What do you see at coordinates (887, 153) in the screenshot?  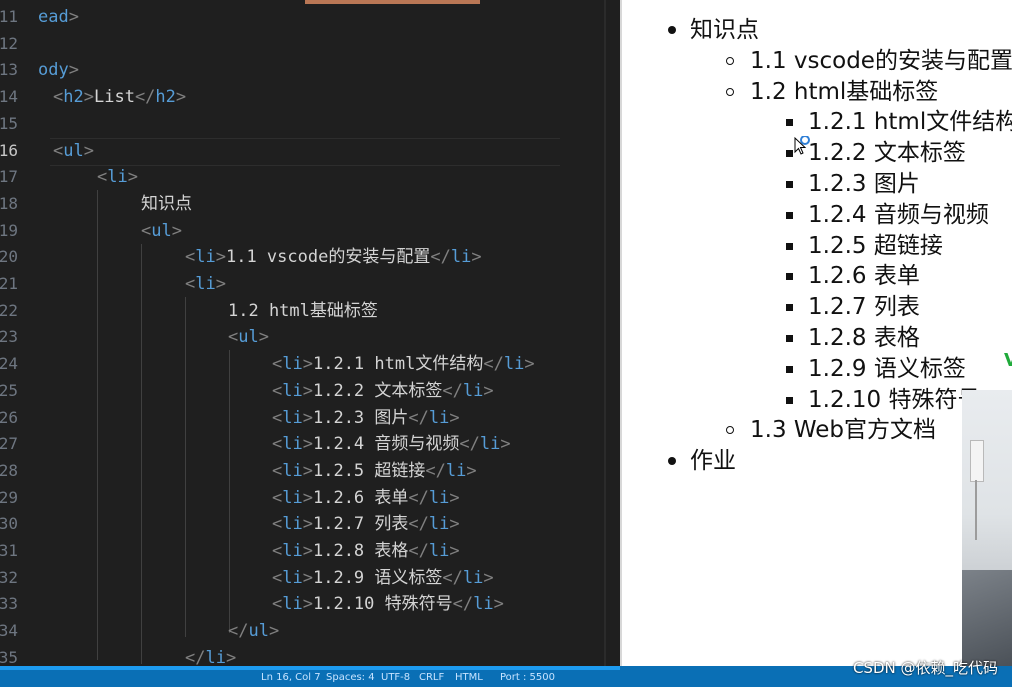 I see `list-item: 1.2.2 文本标签` at bounding box center [887, 153].